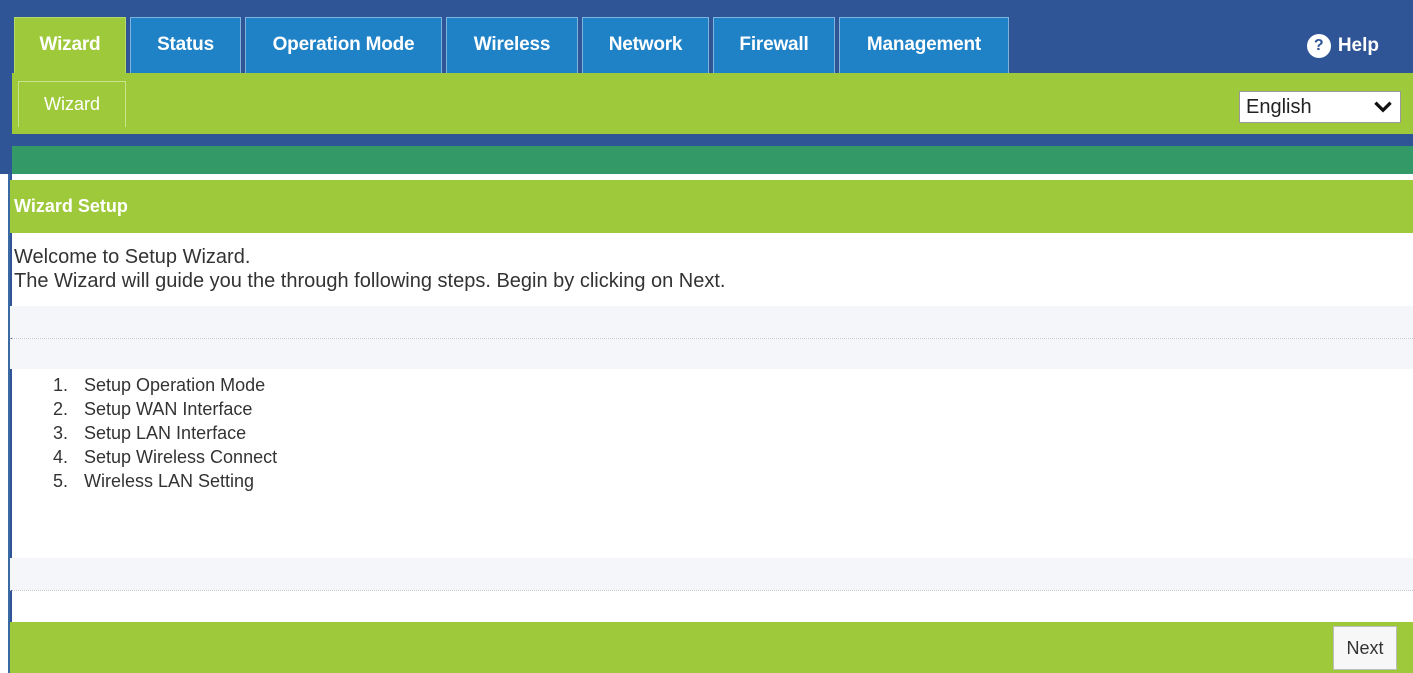 The height and width of the screenshot is (673, 1413). Describe the element at coordinates (165, 457) in the screenshot. I see `list-item: 4. Setup Wireless Connect` at that location.